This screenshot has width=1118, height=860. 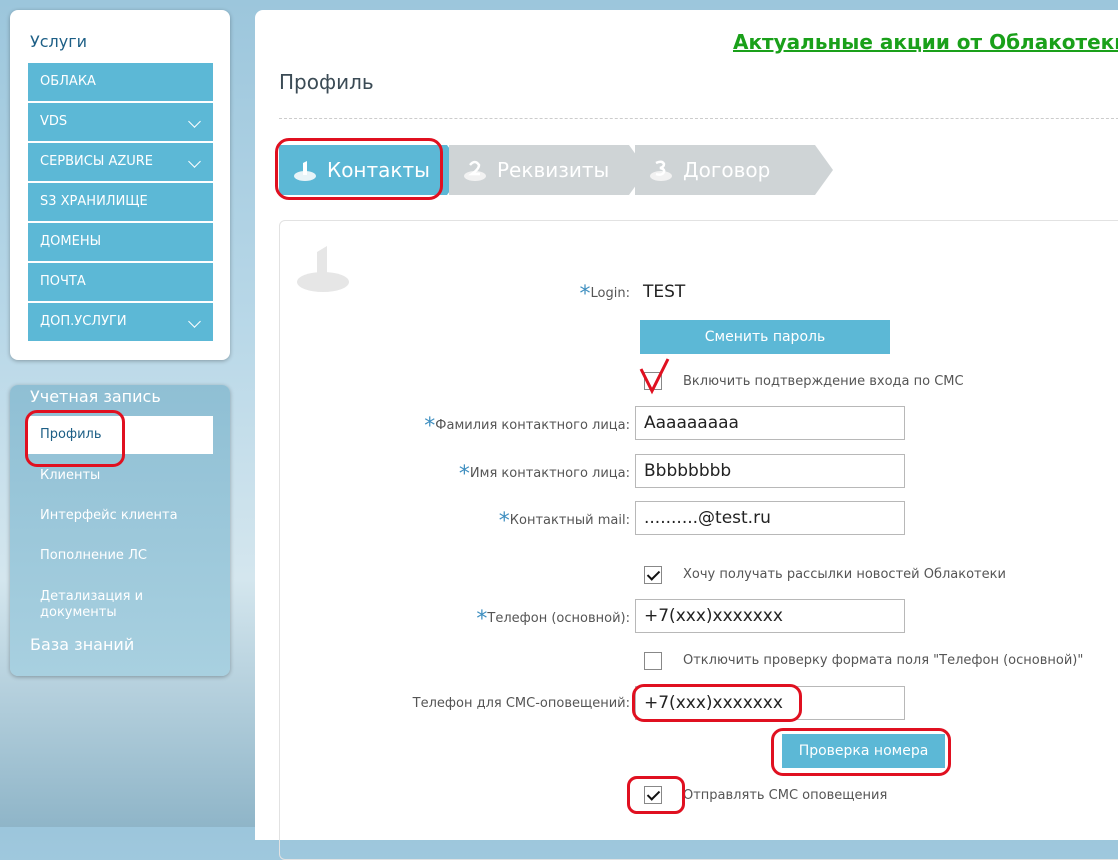 I want to click on sidebar-item-documents: Детализация и документы, so click(x=98, y=605).